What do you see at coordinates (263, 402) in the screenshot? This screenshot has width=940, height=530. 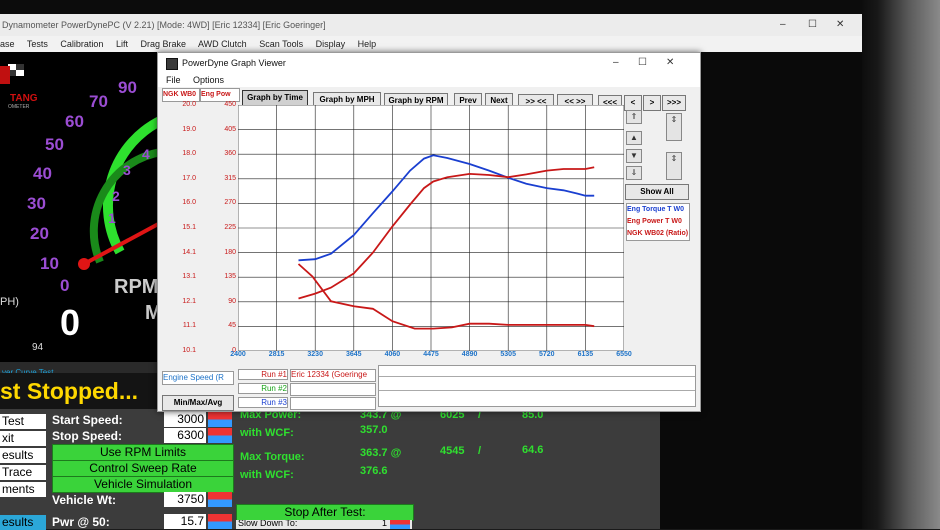 I see `run-3-label: Run #3` at bounding box center [263, 402].